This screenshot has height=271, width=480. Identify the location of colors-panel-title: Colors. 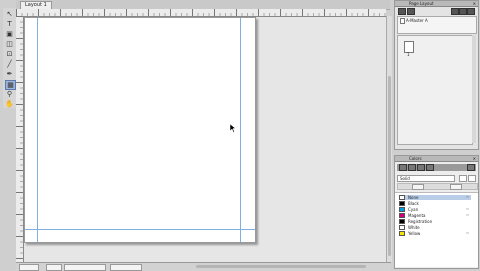
(415, 158).